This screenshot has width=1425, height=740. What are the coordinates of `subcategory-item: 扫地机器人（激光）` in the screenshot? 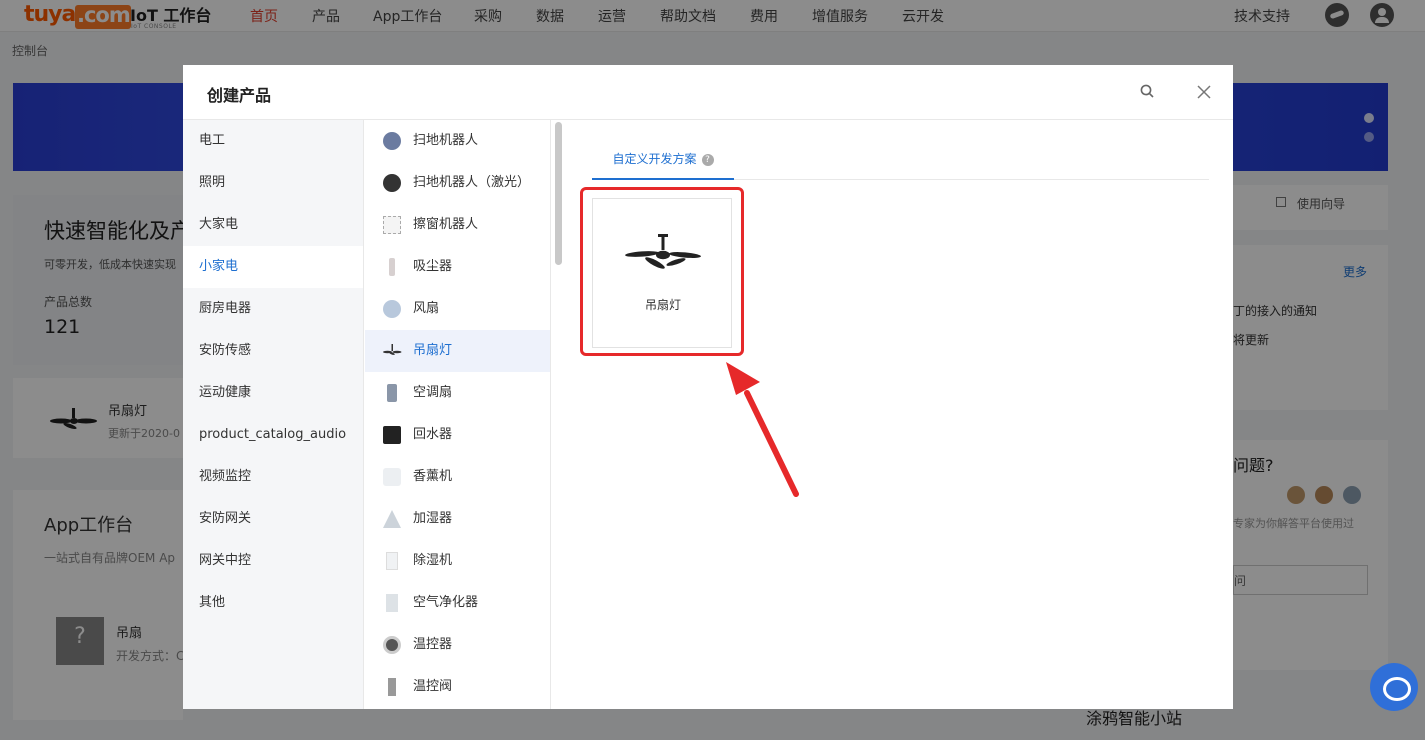 It's located at (457, 183).